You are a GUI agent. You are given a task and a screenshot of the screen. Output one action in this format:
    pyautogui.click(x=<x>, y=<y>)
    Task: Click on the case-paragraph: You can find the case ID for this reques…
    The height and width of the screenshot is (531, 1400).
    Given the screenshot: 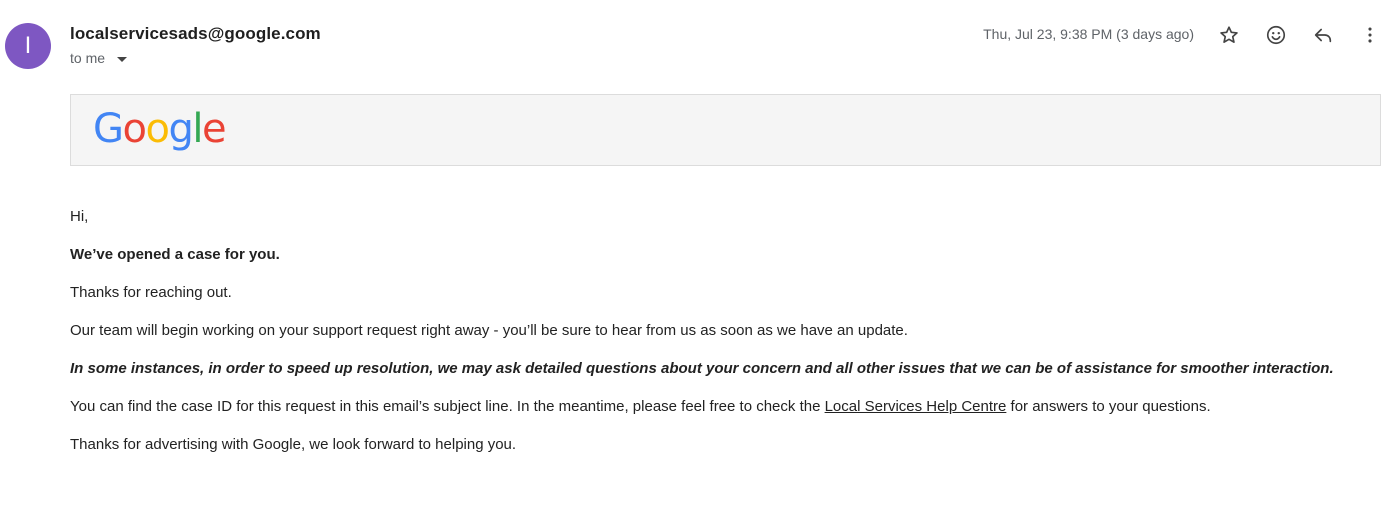 What is the action you would take?
    pyautogui.click(x=640, y=406)
    